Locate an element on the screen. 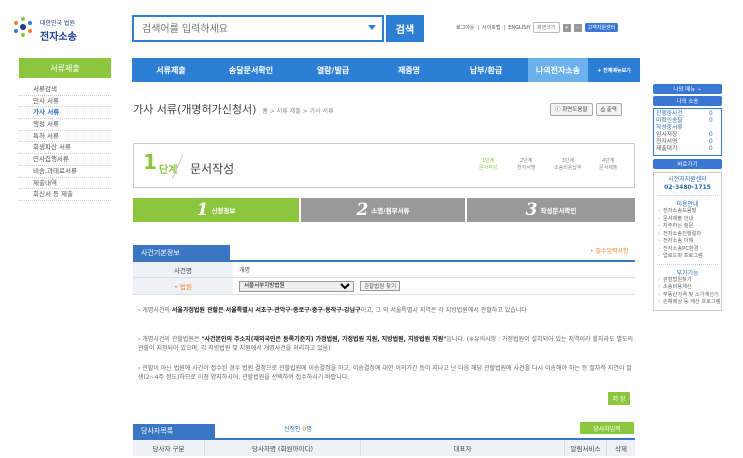 The image size is (743, 458). court-logo: 대한민국 법원 전자소송 is located at coordinates (58, 29).